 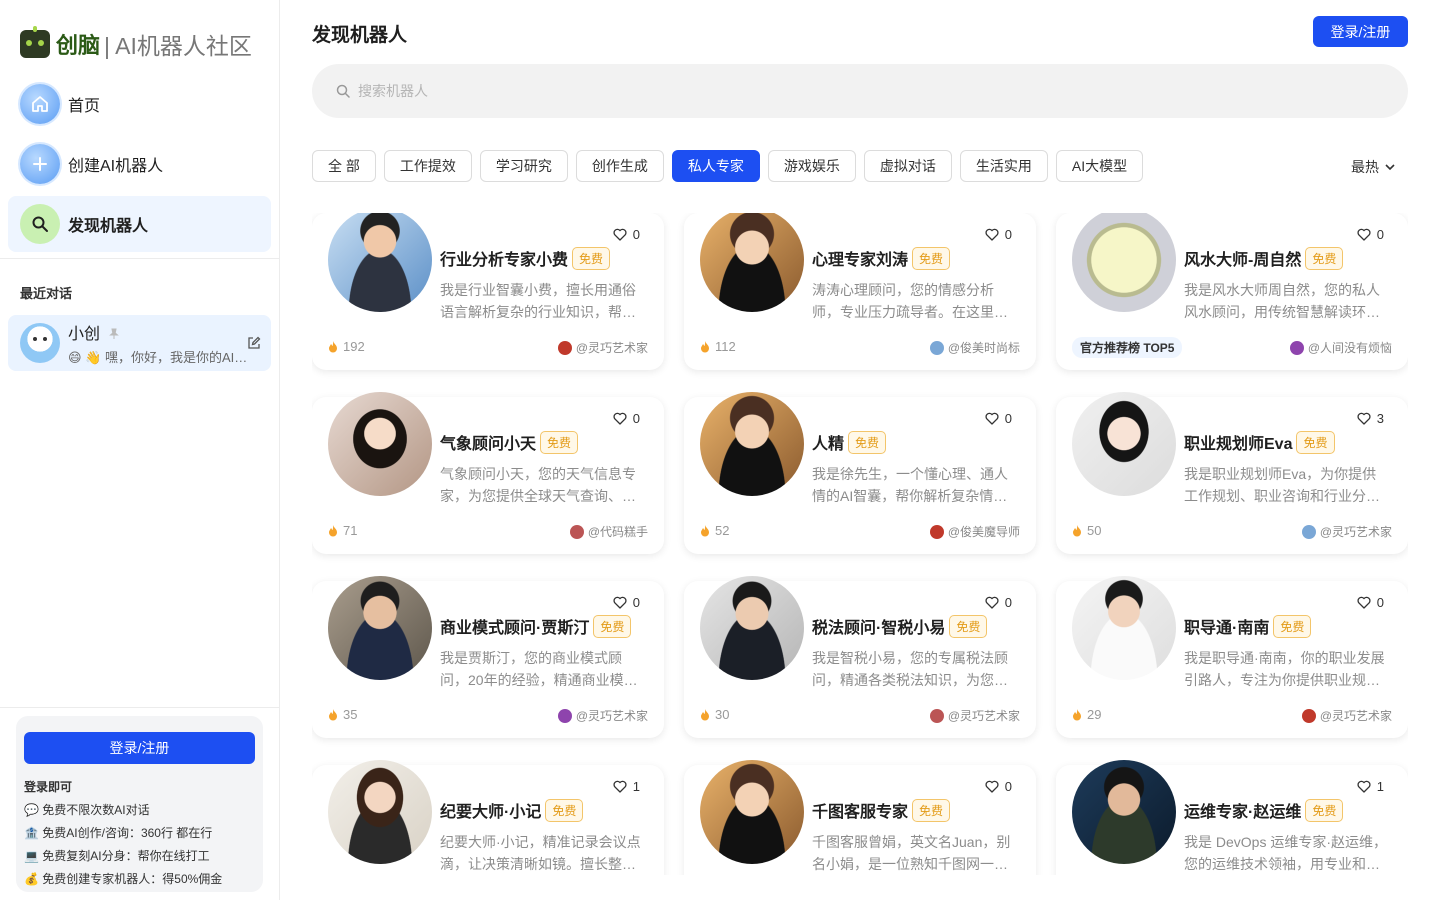 I want to click on nav-home-label: 首页, so click(x=84, y=106).